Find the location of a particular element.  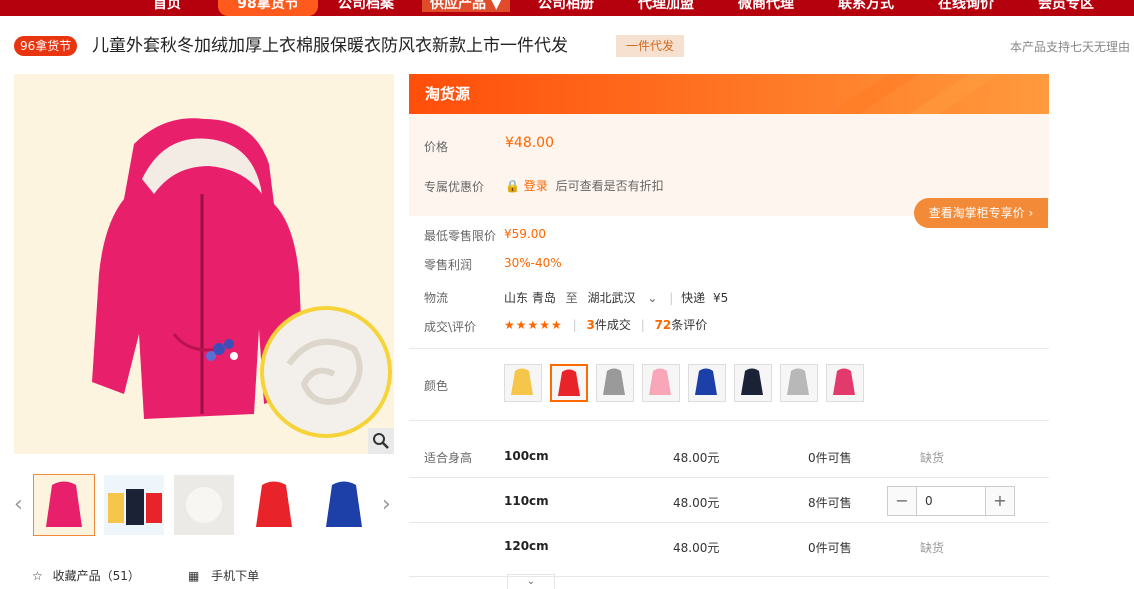

magnifier-icon is located at coordinates (381, 441).